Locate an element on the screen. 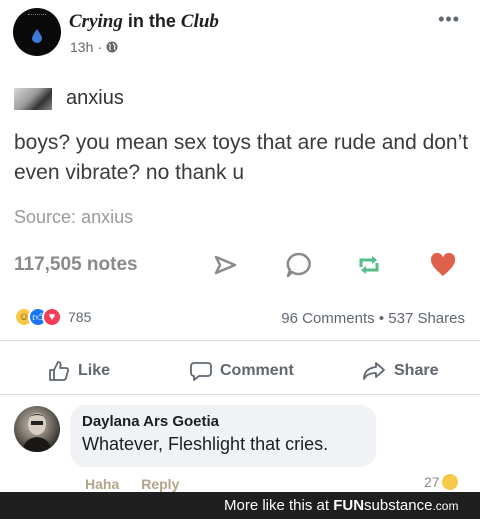  watermark-bar: More like this at FUNsubstance.com is located at coordinates (240, 505).